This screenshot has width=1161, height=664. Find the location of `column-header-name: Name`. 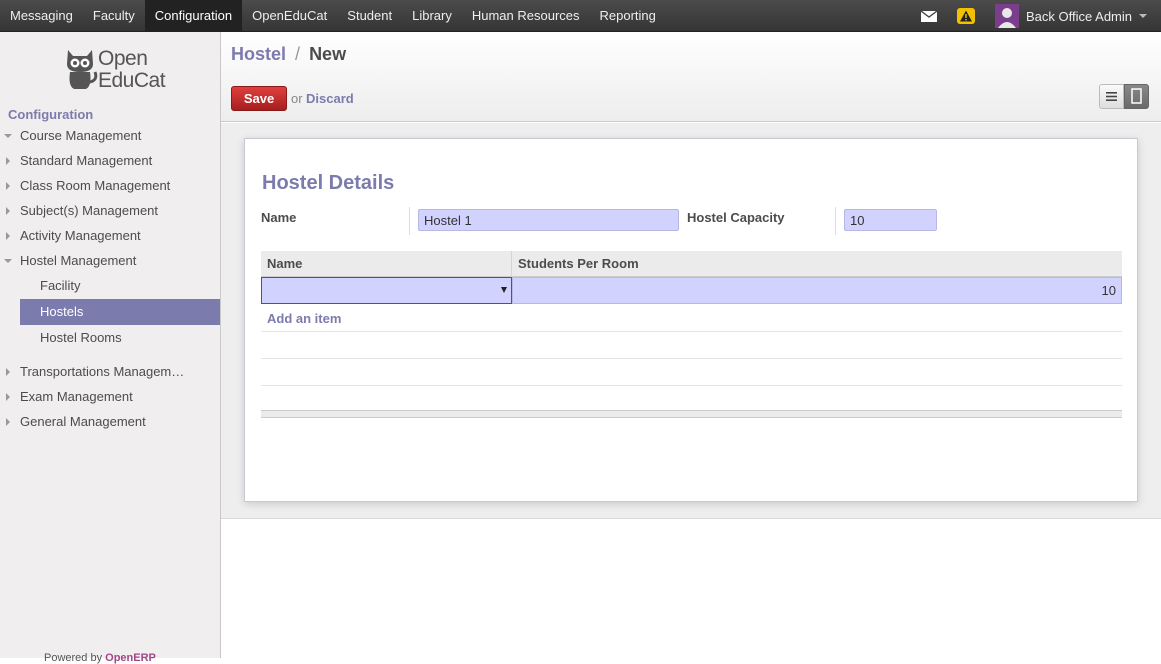

column-header-name: Name is located at coordinates (386, 264).